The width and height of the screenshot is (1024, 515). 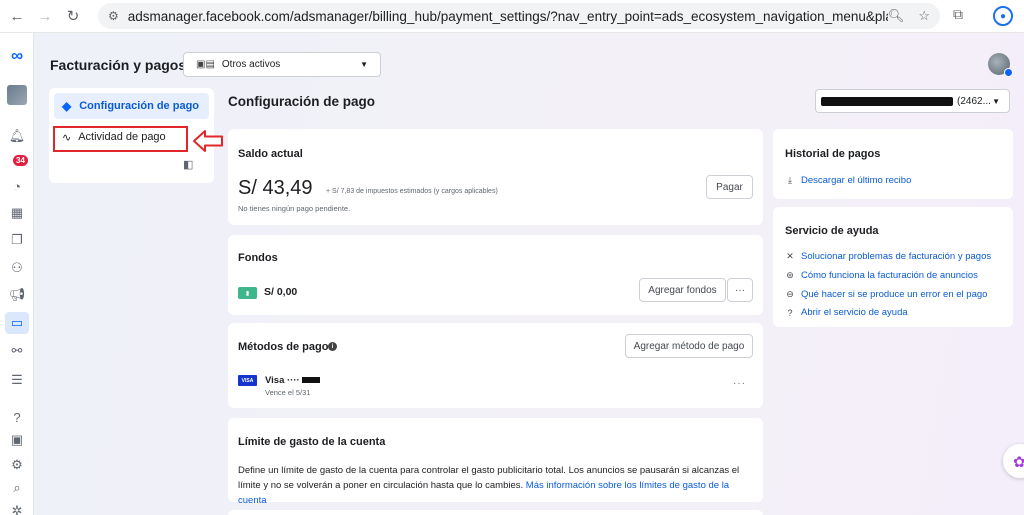 I want to click on pending-text: No tienes ningún pago pendiente., so click(x=294, y=208).